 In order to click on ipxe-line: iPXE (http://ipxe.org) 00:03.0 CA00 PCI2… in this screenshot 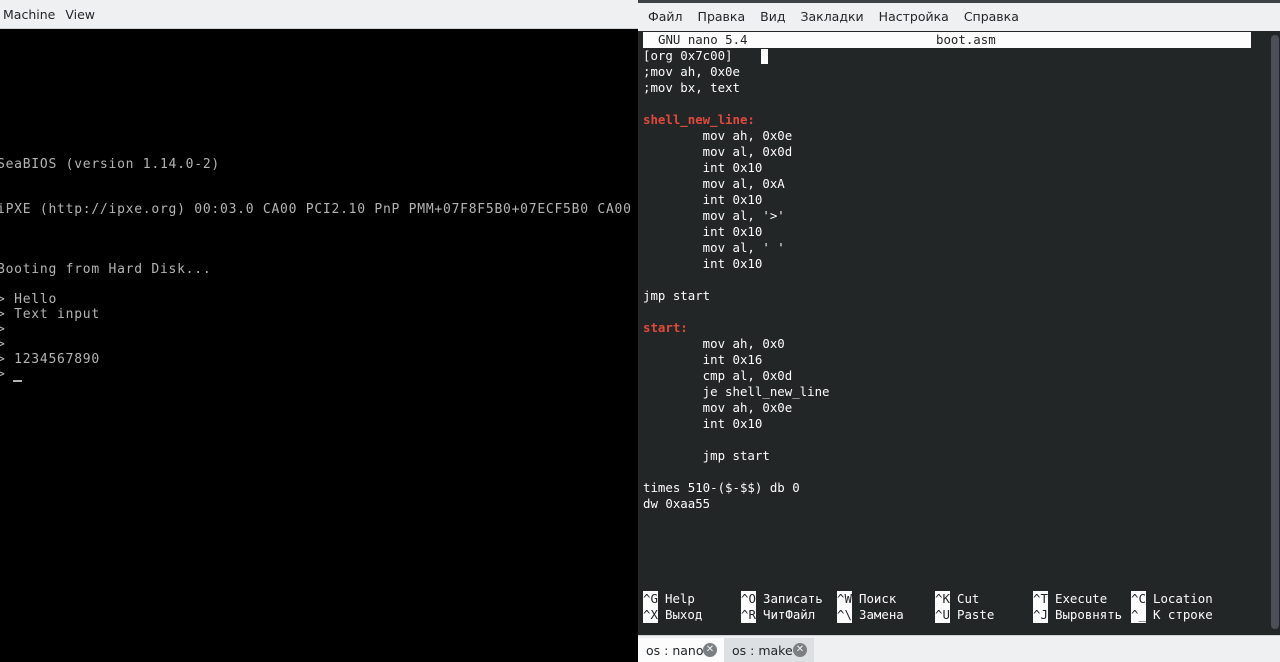, I will do `click(316, 209)`.